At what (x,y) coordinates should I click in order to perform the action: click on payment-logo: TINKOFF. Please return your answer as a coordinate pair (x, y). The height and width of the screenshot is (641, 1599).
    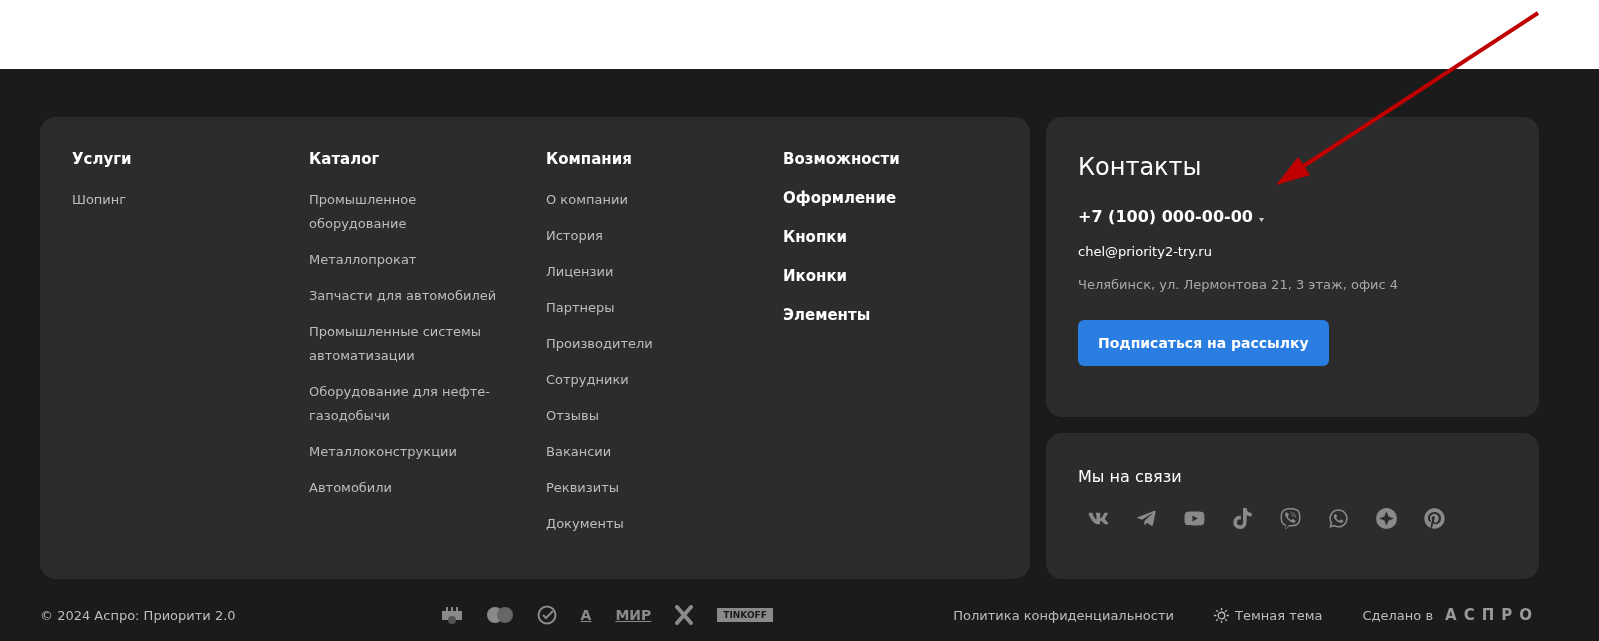
    Looking at the image, I should click on (745, 615).